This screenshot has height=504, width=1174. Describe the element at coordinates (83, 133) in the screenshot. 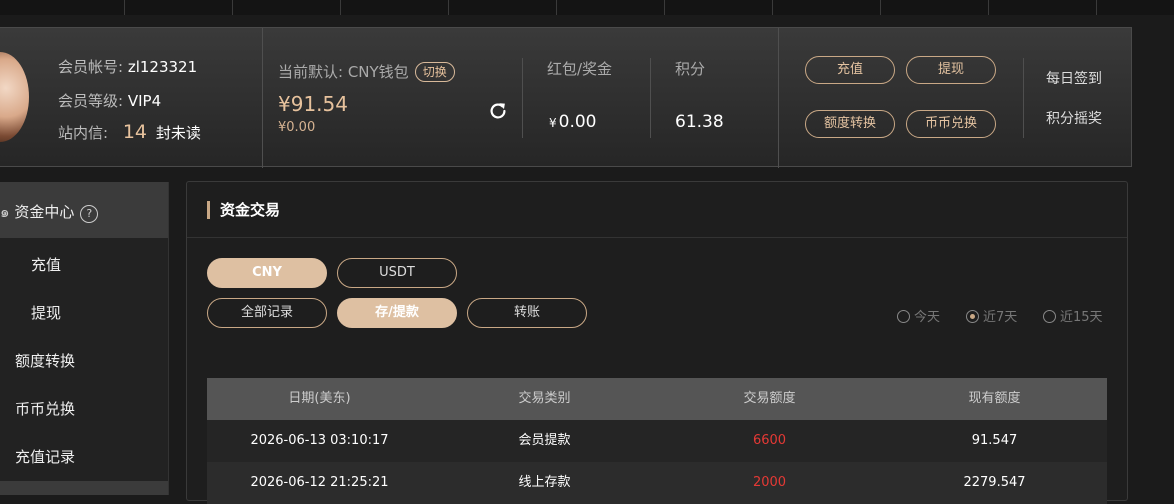

I see `inbox-label: 站内信:` at that location.